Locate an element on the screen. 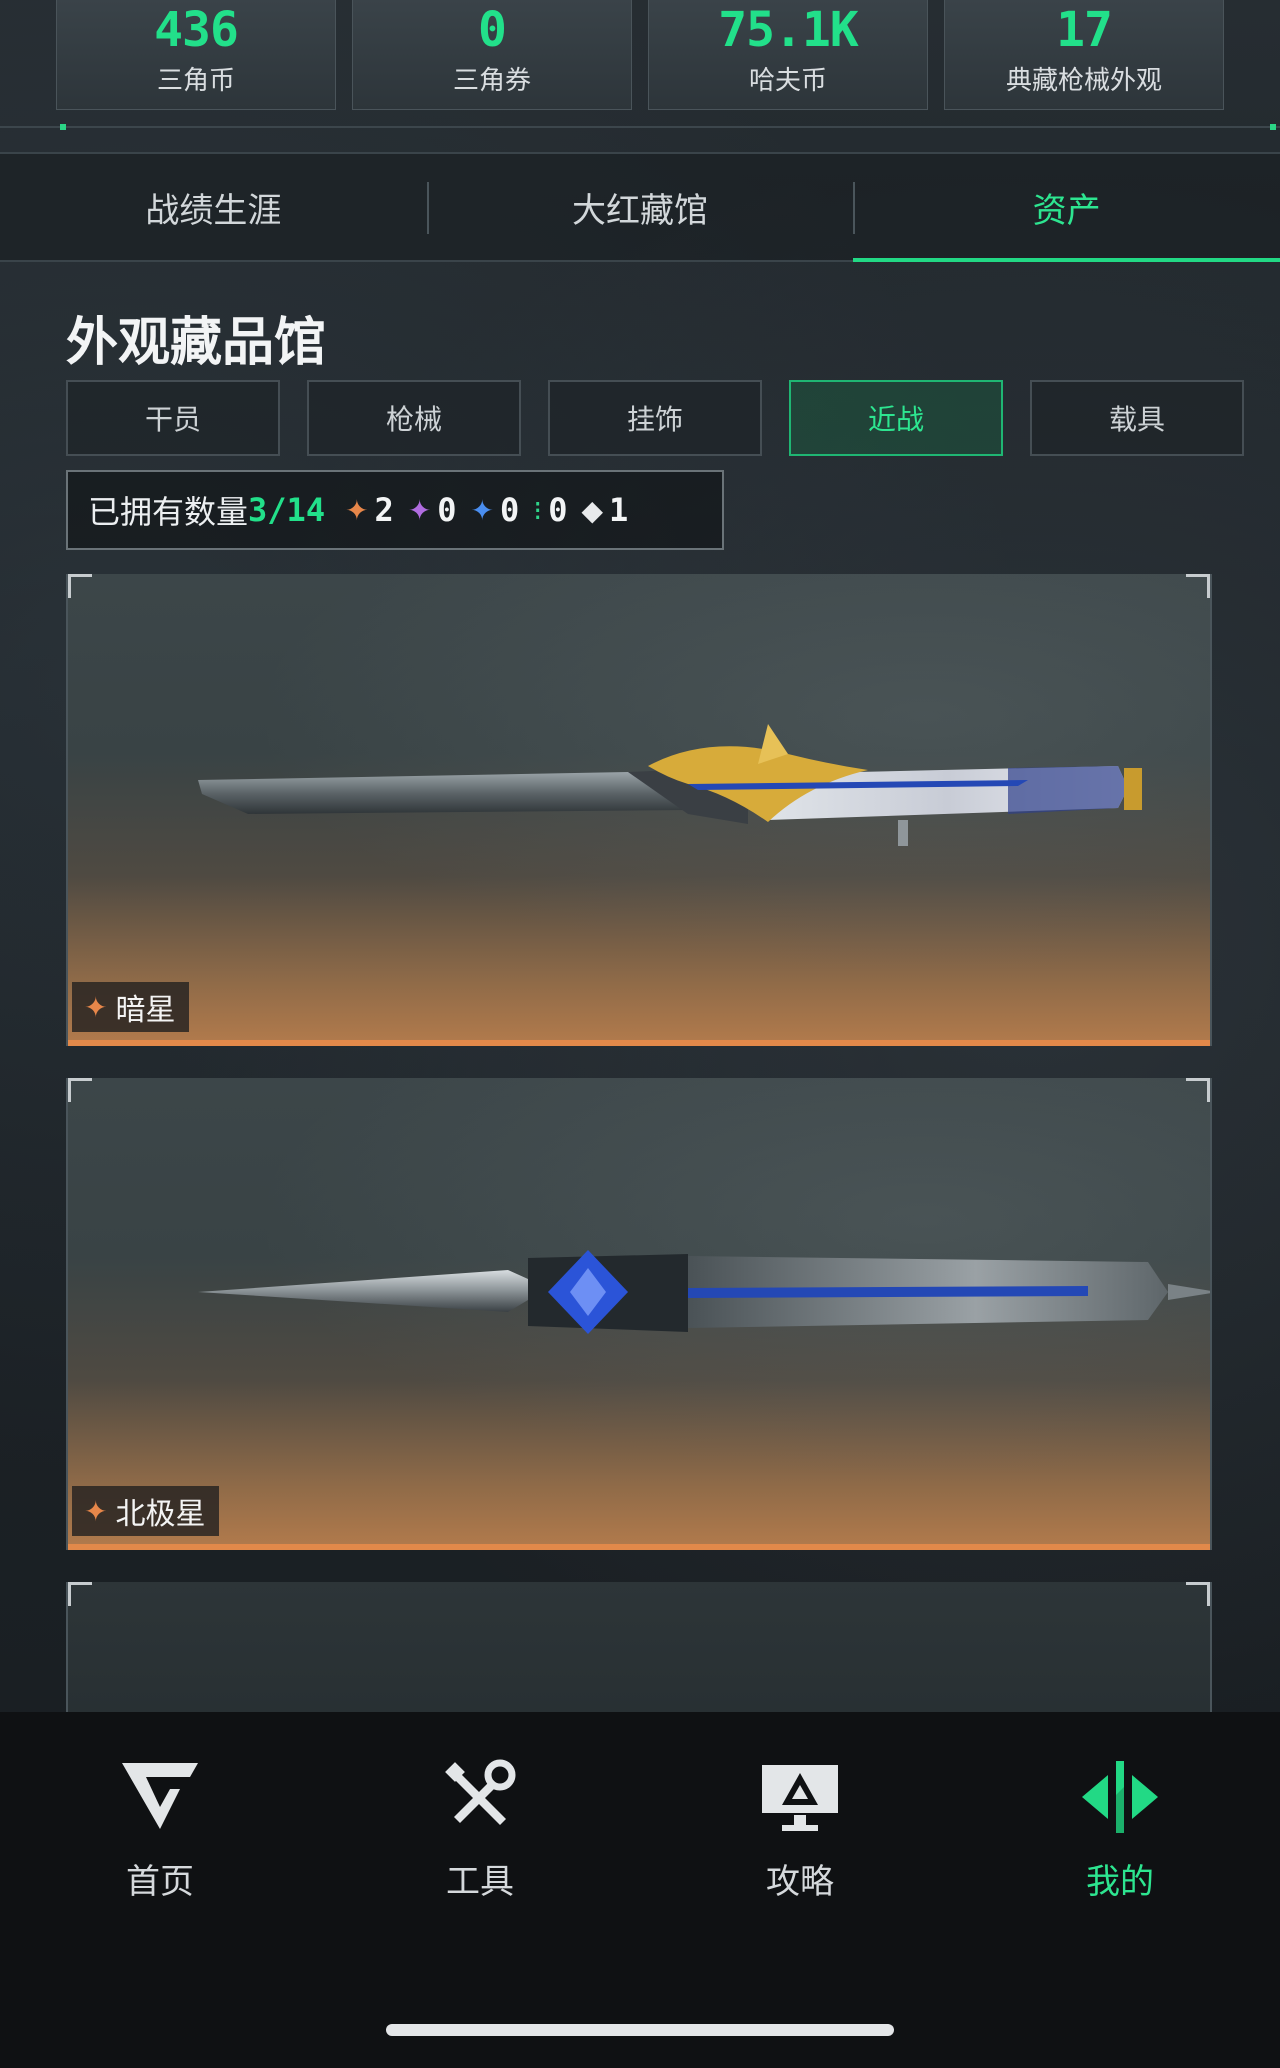 Image resolution: width=1280 pixels, height=2068 pixels. nav-home: 首页 is located at coordinates (160, 1827).